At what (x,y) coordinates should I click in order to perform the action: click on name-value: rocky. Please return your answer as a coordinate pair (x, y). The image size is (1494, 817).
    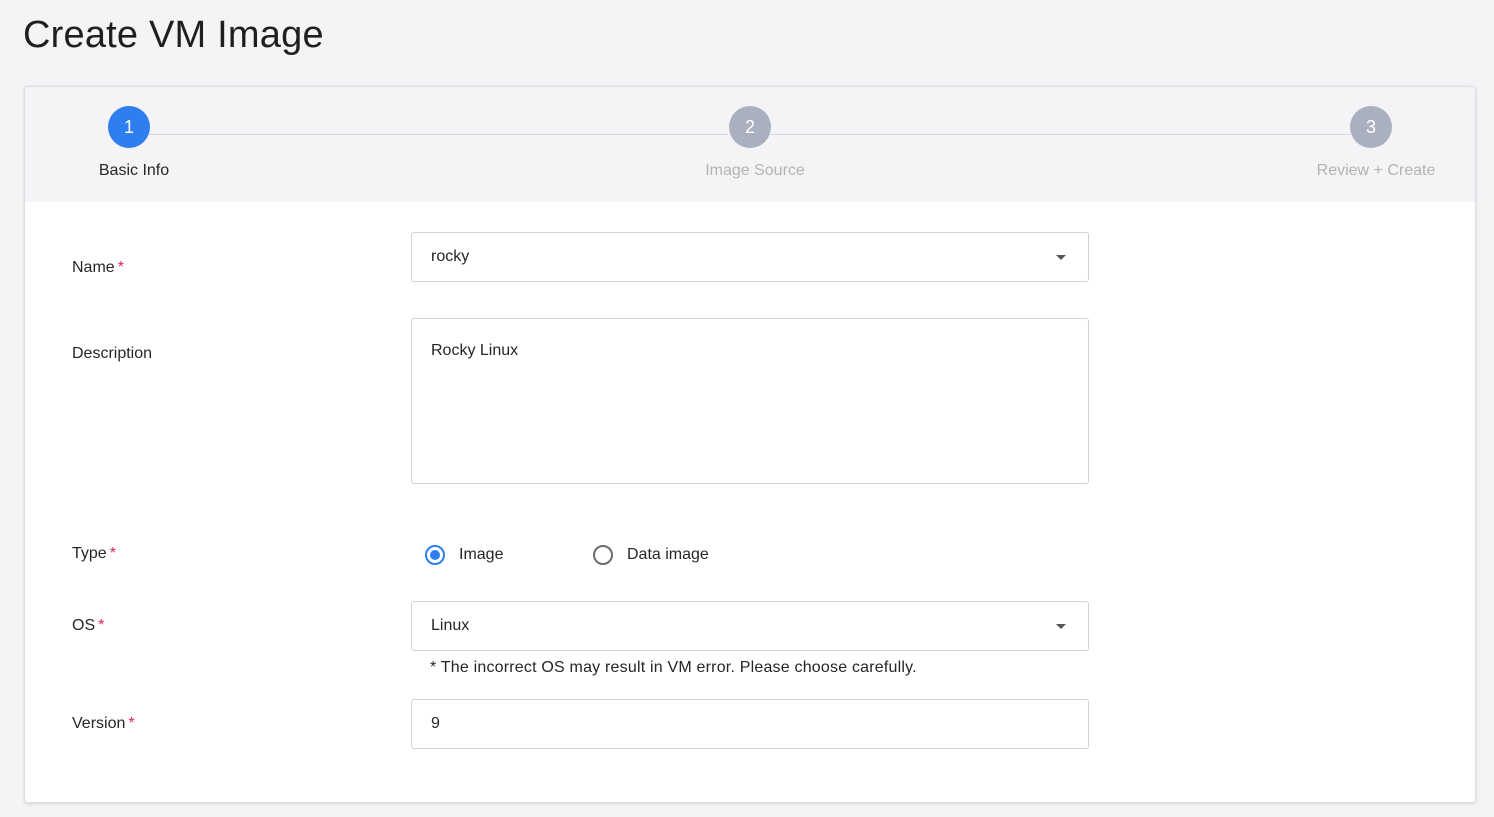
    Looking at the image, I should click on (450, 256).